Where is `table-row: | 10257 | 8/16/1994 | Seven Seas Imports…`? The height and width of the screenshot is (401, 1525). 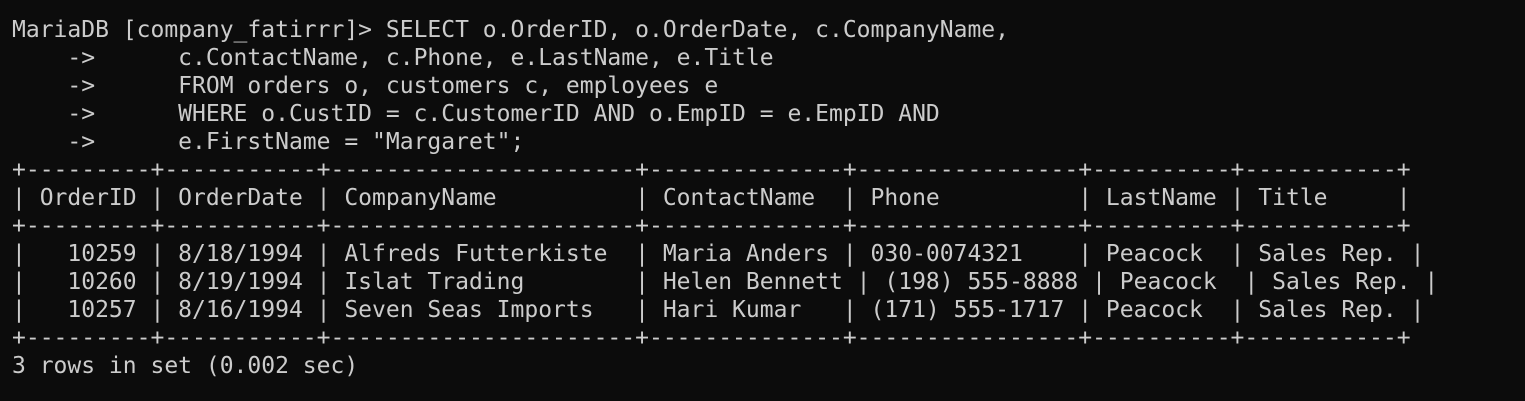 table-row: | 10257 | 8/16/1994 | Seven Seas Imports… is located at coordinates (718, 310).